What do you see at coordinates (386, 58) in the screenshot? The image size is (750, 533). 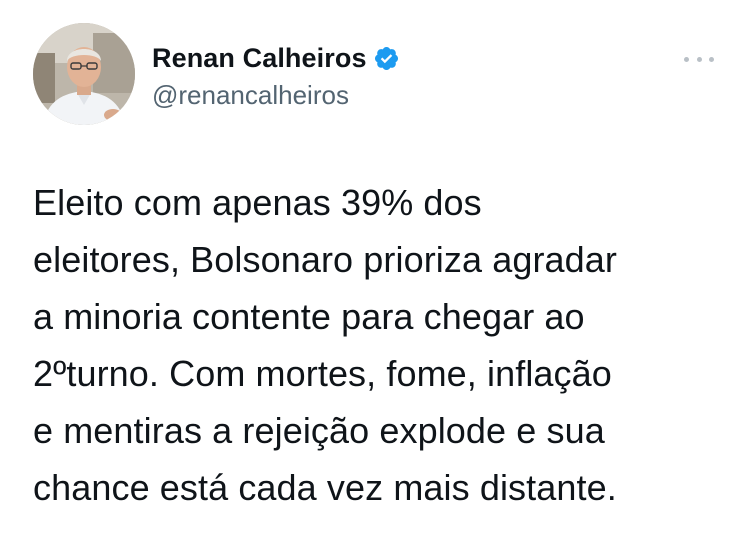 I see `verified-badge-icon` at bounding box center [386, 58].